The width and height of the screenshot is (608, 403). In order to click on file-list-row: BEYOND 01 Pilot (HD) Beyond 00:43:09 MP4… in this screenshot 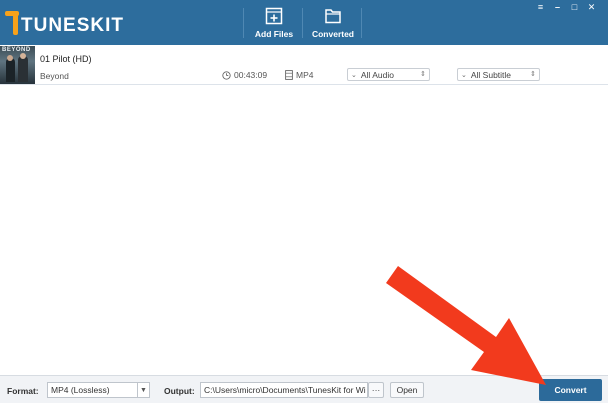, I will do `click(304, 65)`.